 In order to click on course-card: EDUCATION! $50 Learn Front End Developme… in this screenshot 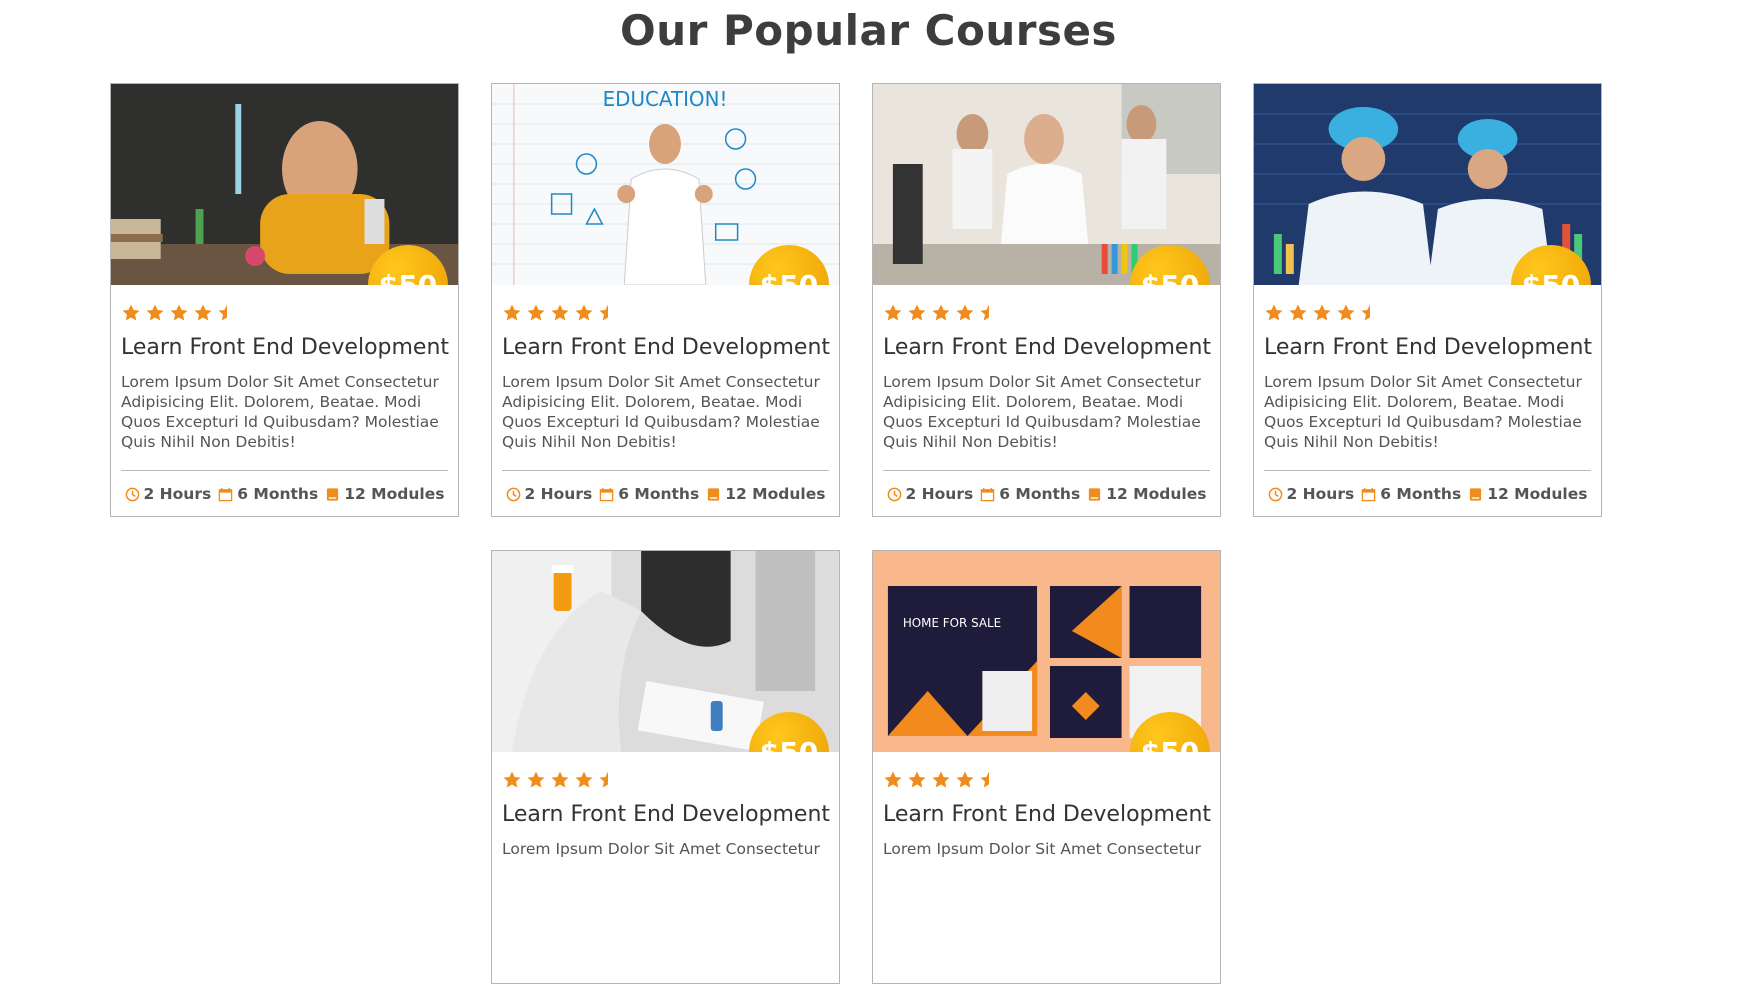, I will do `click(665, 300)`.